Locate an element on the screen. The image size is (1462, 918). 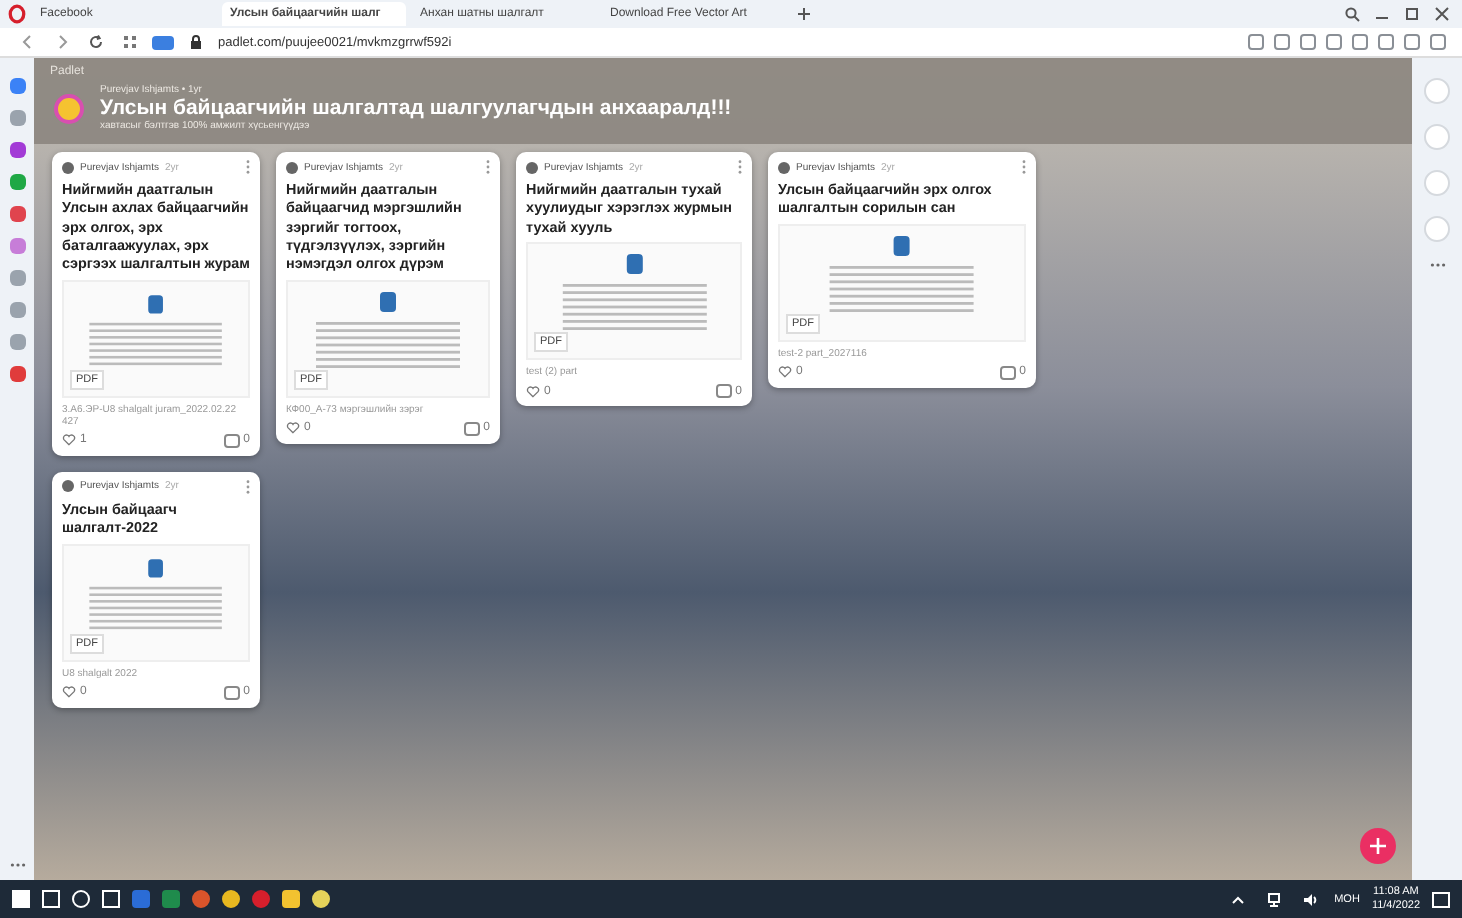
chevron-up-icon is located at coordinates (1238, 899).